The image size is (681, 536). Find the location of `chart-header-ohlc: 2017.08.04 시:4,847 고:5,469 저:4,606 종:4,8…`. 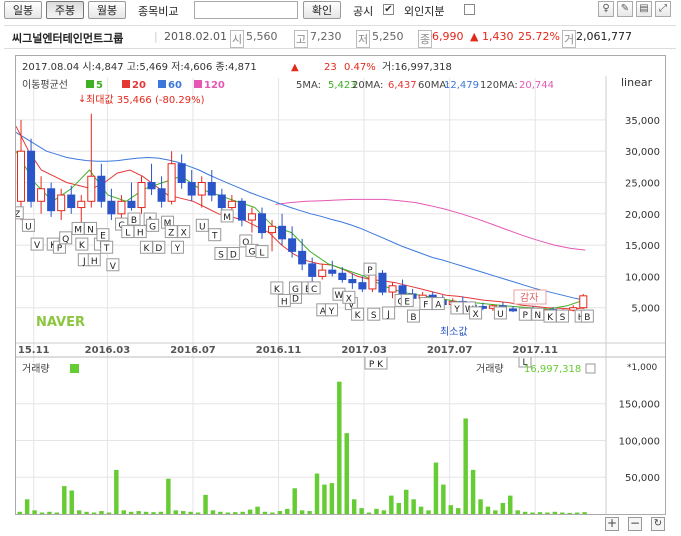

chart-header-ohlc: 2017.08.04 시:4,847 고:5,469 저:4,606 종:4,8… is located at coordinates (139, 67).